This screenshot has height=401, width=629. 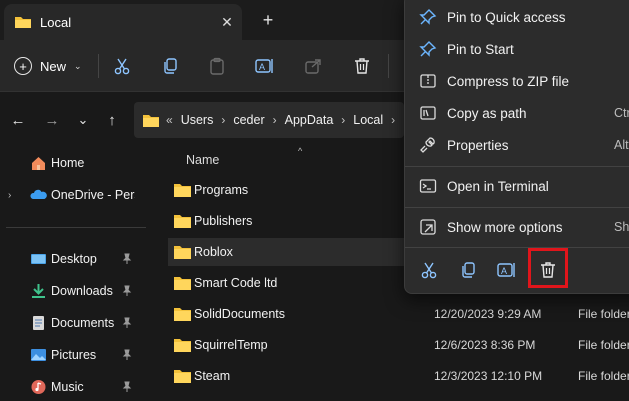 I want to click on breadcrumb-item: Local, so click(x=368, y=120).